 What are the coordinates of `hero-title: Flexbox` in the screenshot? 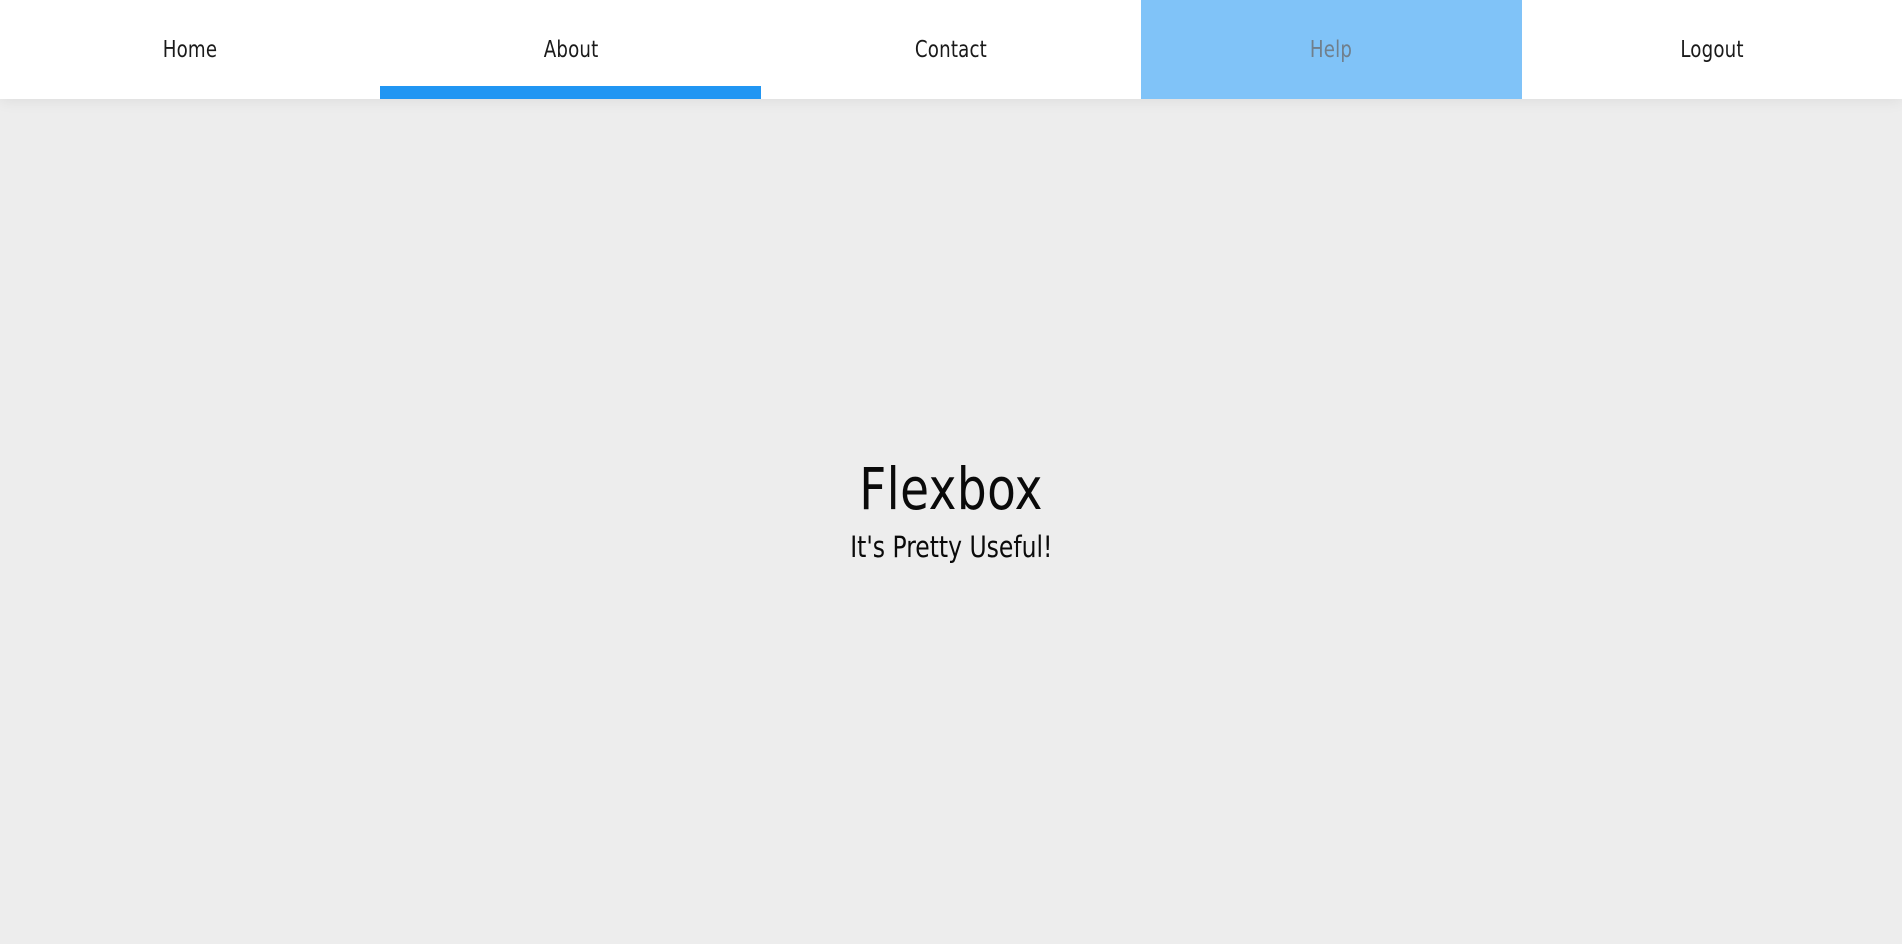 It's located at (951, 488).